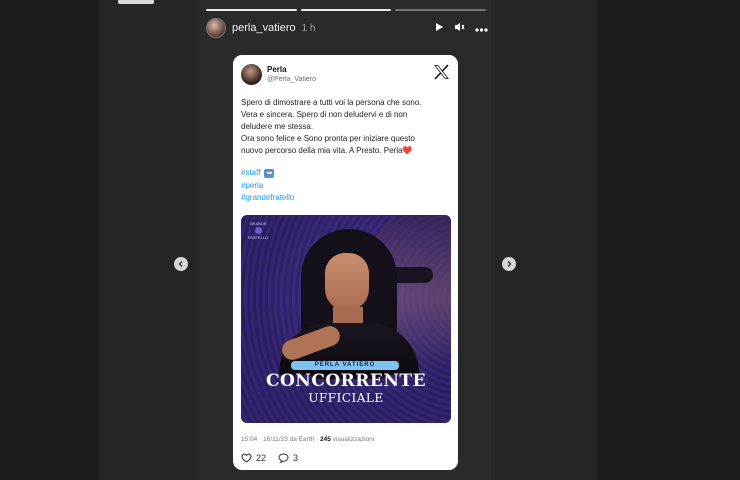 Image resolution: width=740 pixels, height=480 pixels. What do you see at coordinates (269, 173) in the screenshot?
I see `right-arrow-icon: ➡` at bounding box center [269, 173].